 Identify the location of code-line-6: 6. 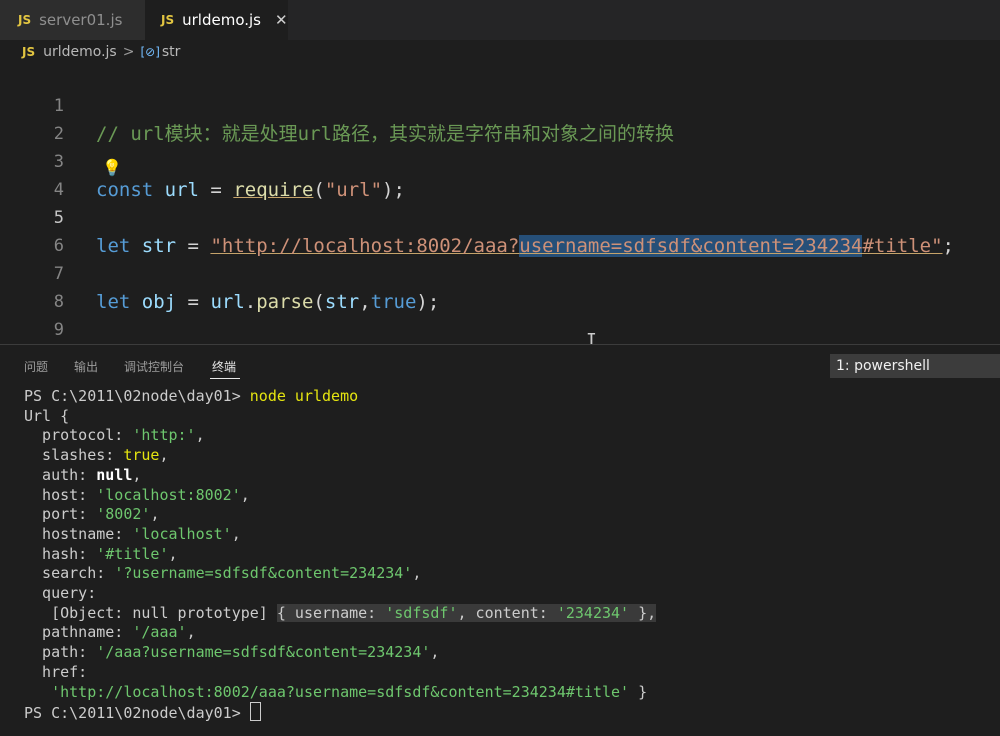
(32, 230).